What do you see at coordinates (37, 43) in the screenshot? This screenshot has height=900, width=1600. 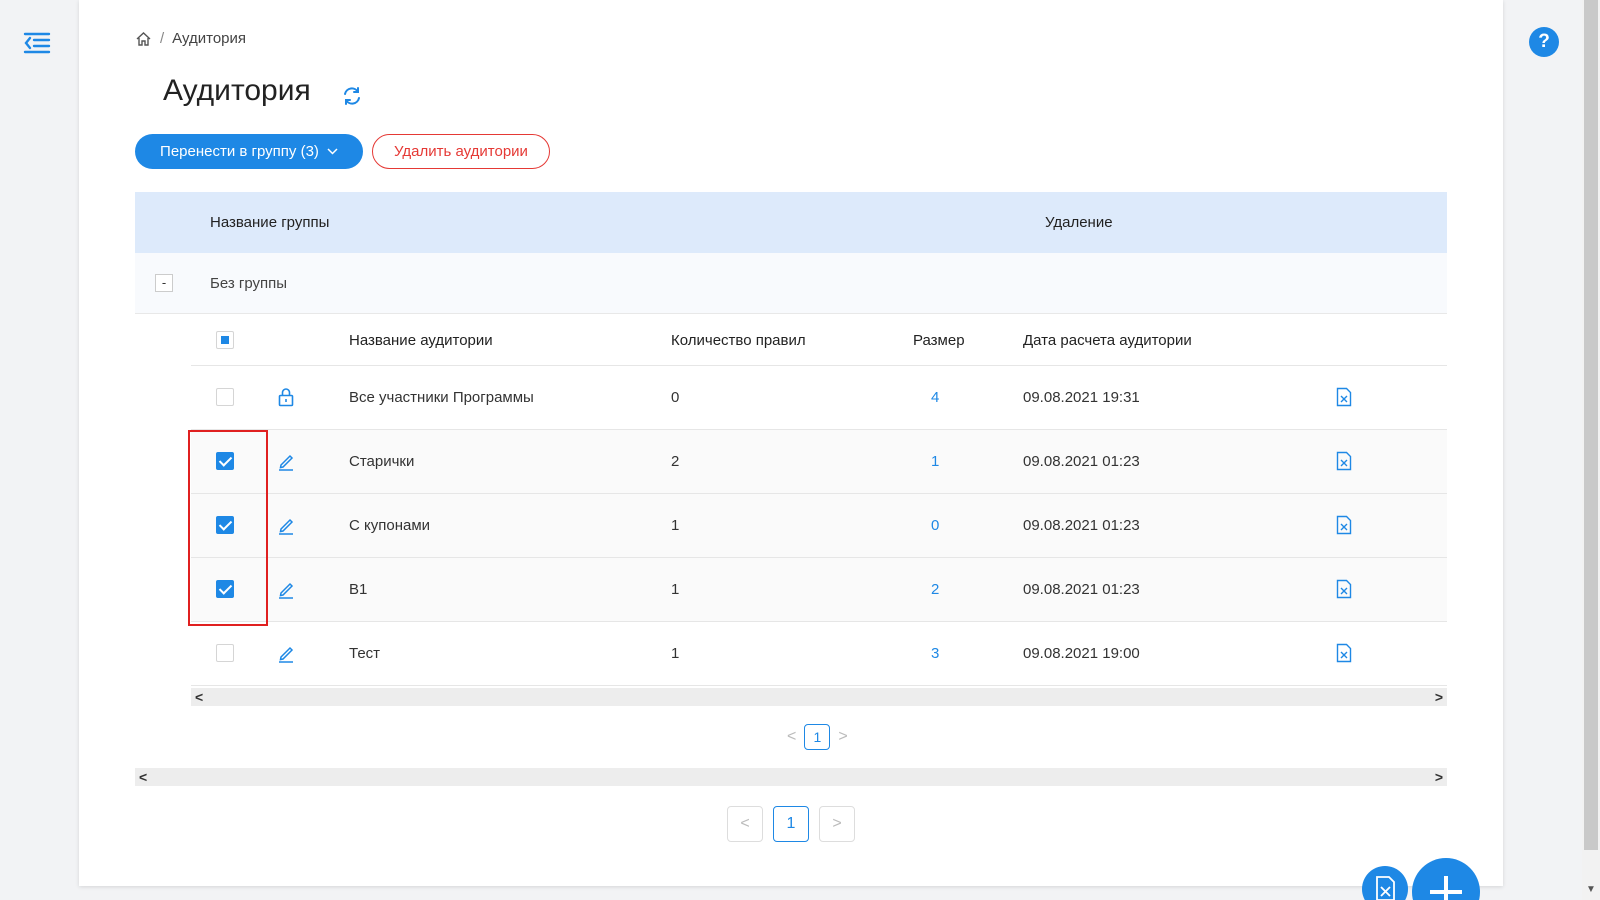 I see `menu-toggle-icon` at bounding box center [37, 43].